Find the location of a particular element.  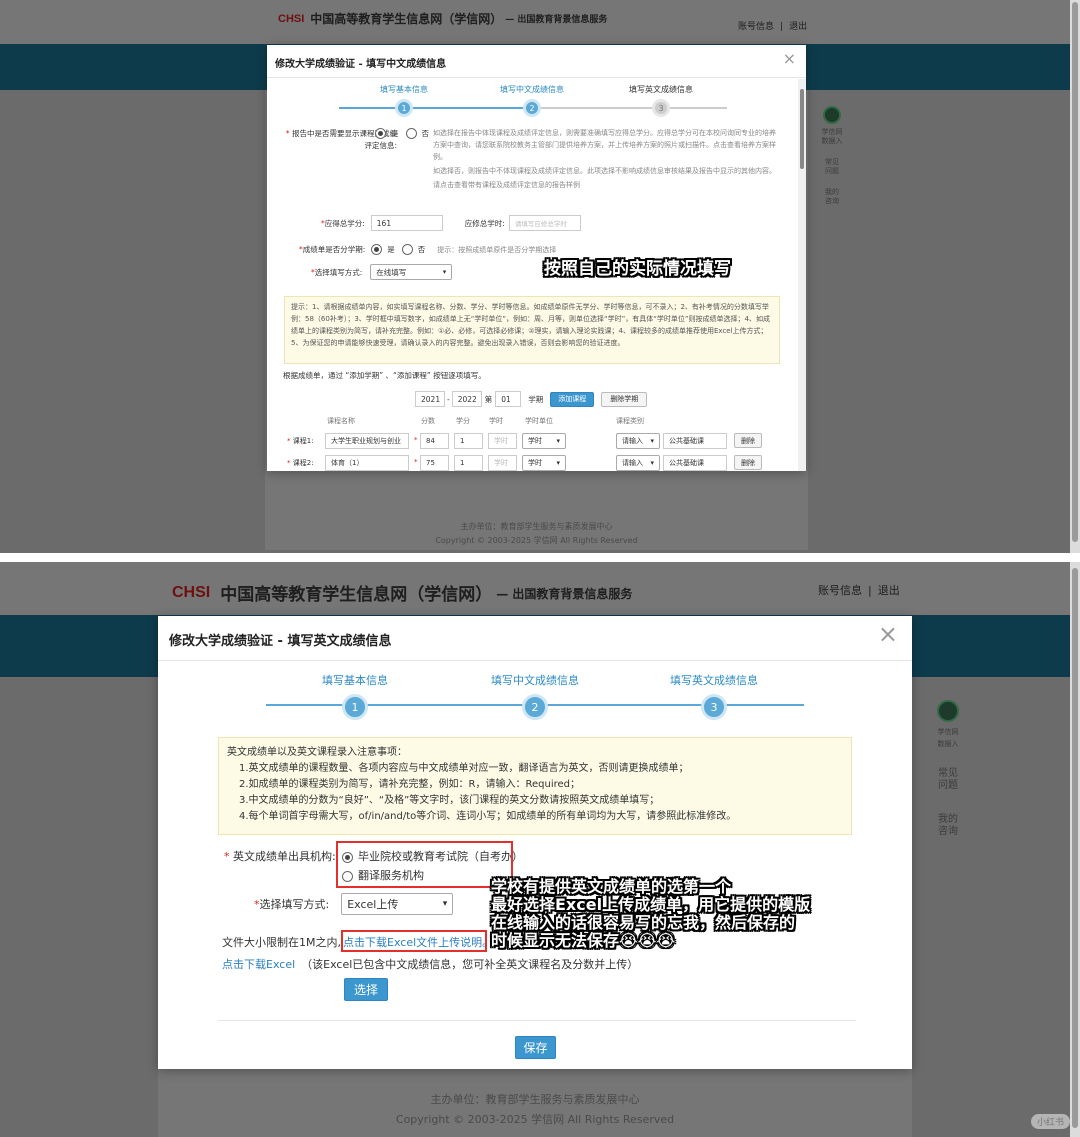

save-button: 保存 is located at coordinates (535, 1047).